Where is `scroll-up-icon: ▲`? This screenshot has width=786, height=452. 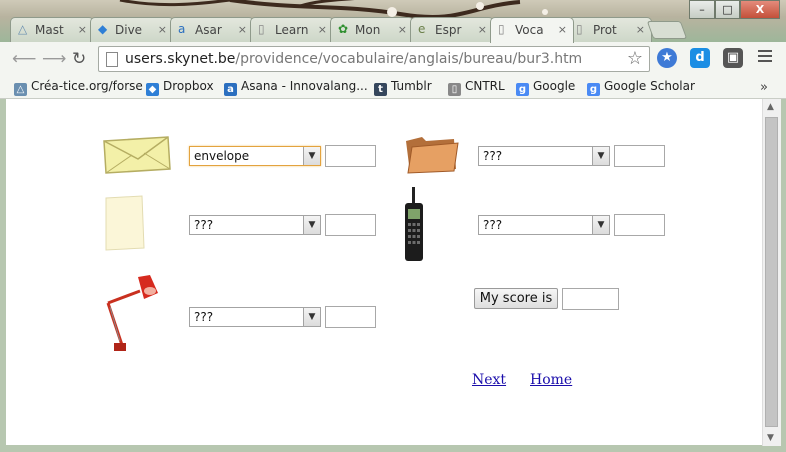
scroll-up-icon: ▲ is located at coordinates (770, 107).